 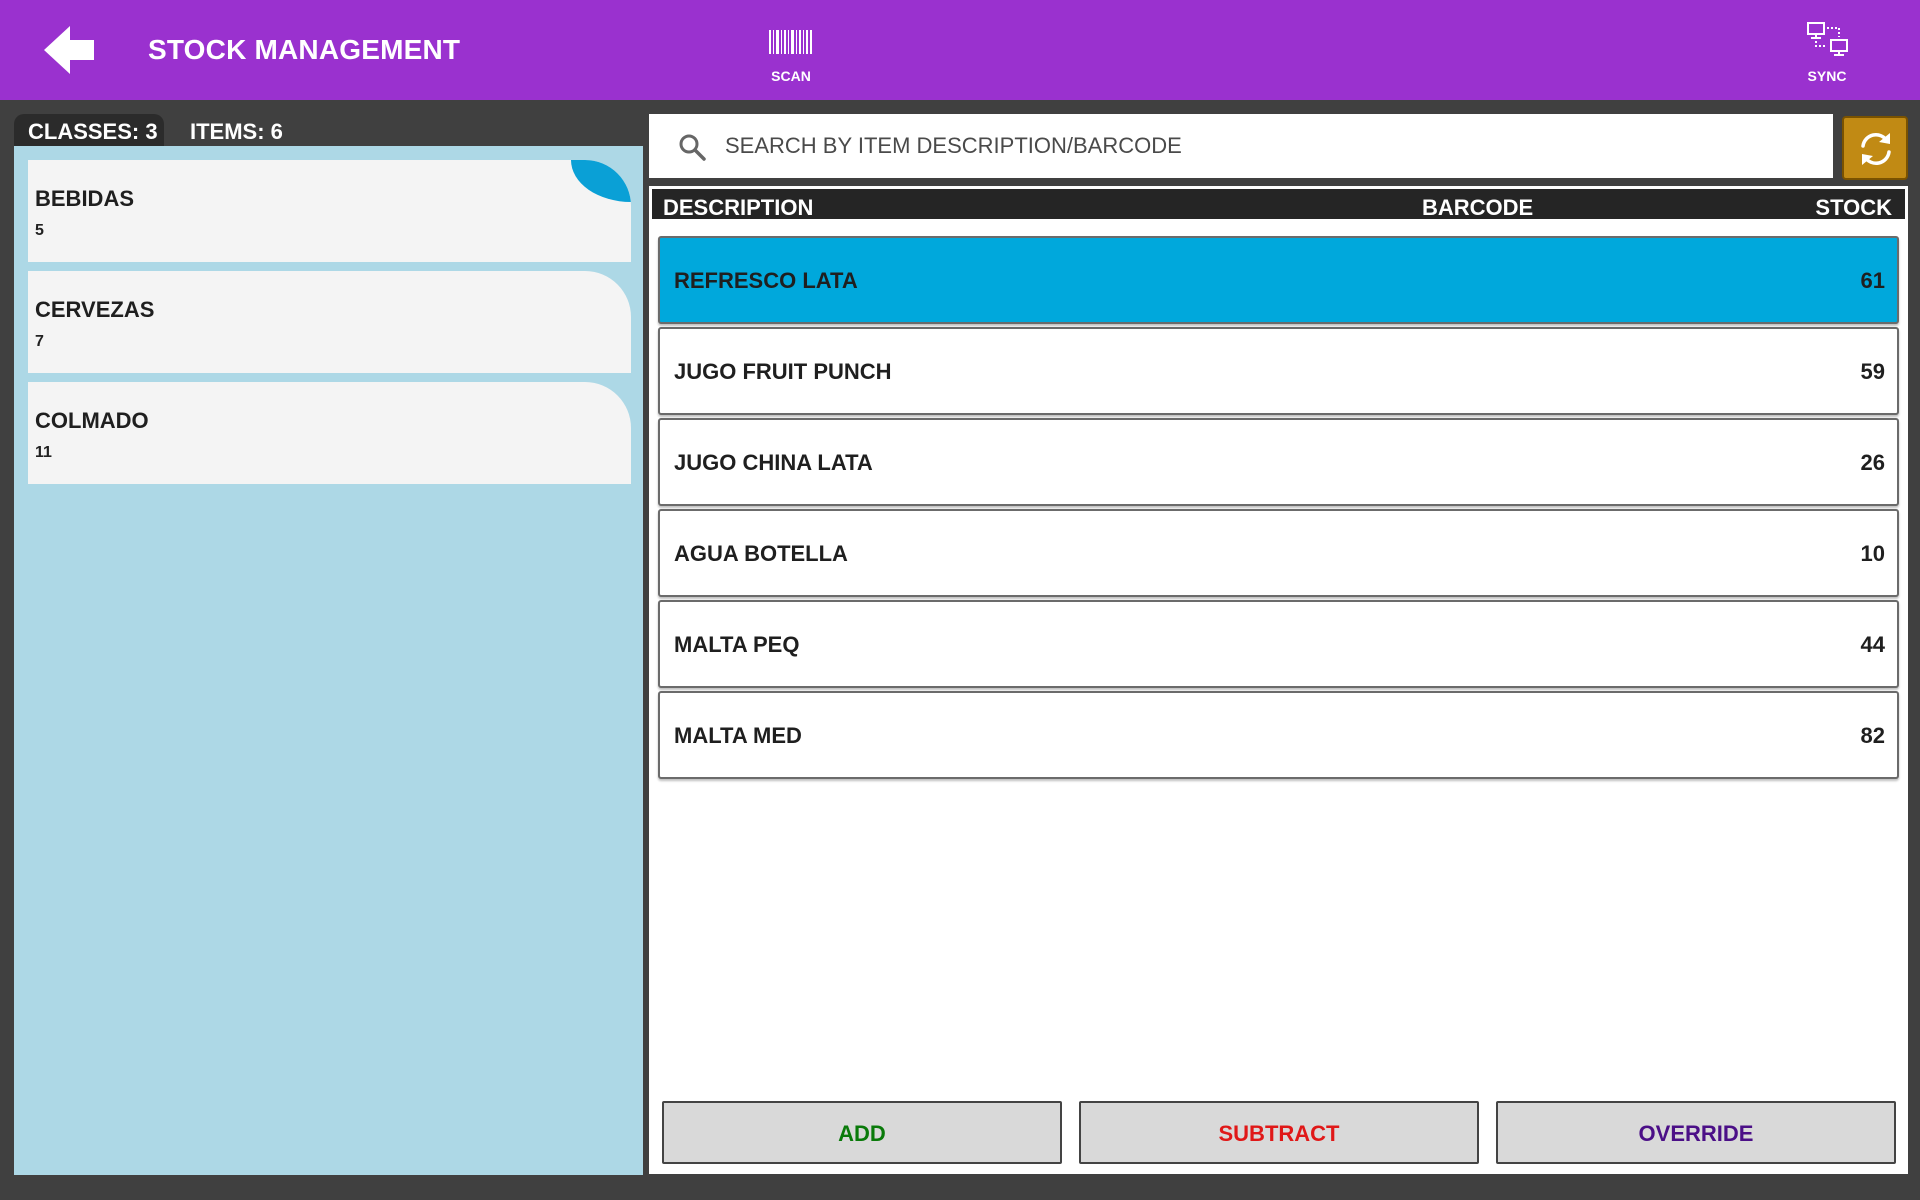 I want to click on item-description: AGUA BOTELLA, so click(x=761, y=553).